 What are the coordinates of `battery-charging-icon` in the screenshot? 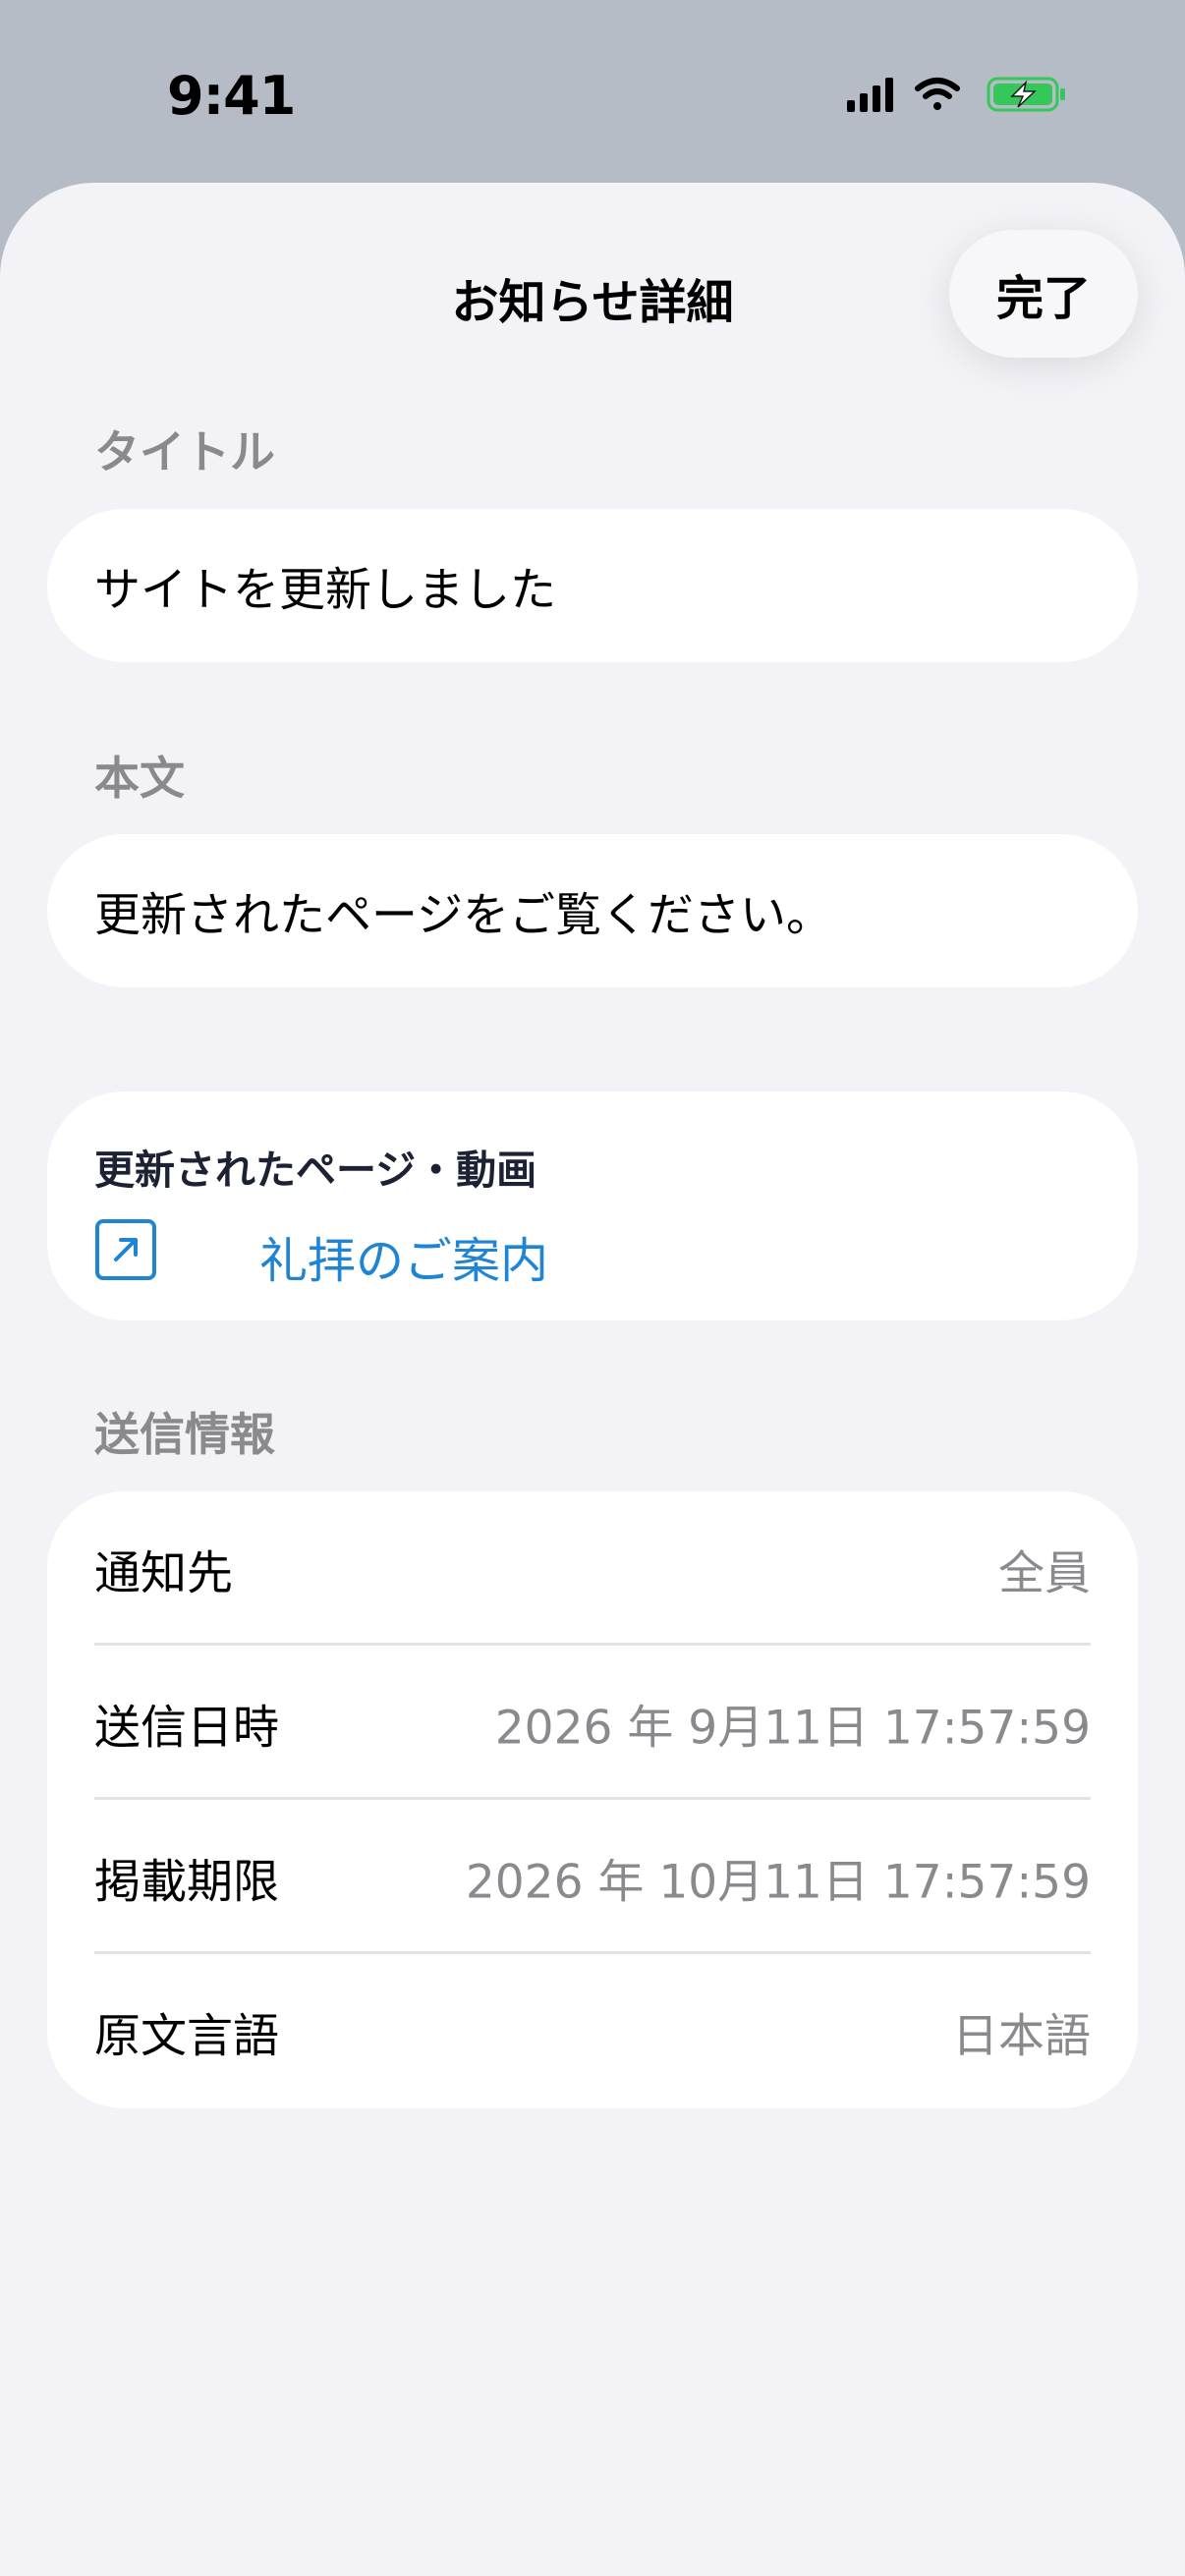 It's located at (1026, 94).